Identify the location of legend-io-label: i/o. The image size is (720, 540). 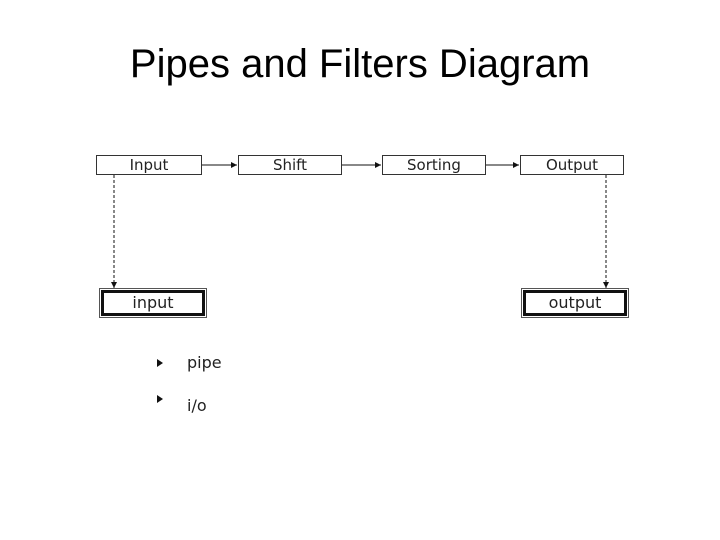
(197, 405).